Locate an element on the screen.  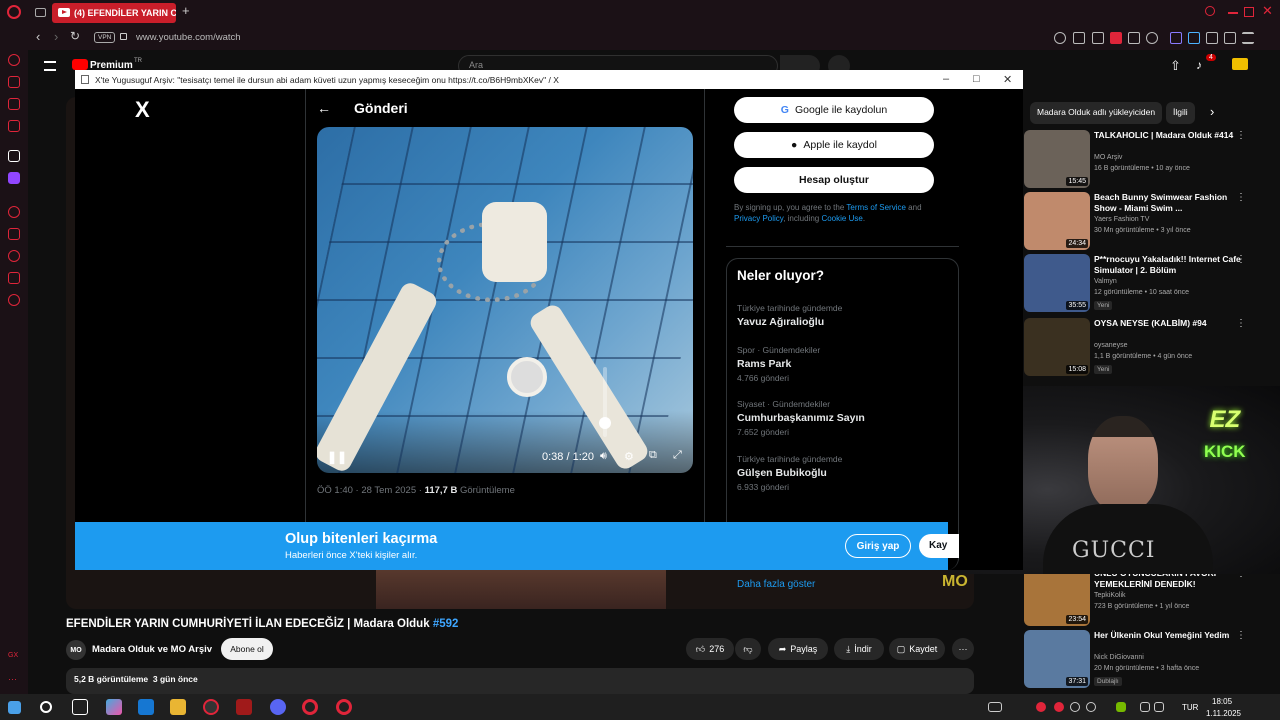
more-sidebar-icon: ··· is located at coordinates (14, 680).